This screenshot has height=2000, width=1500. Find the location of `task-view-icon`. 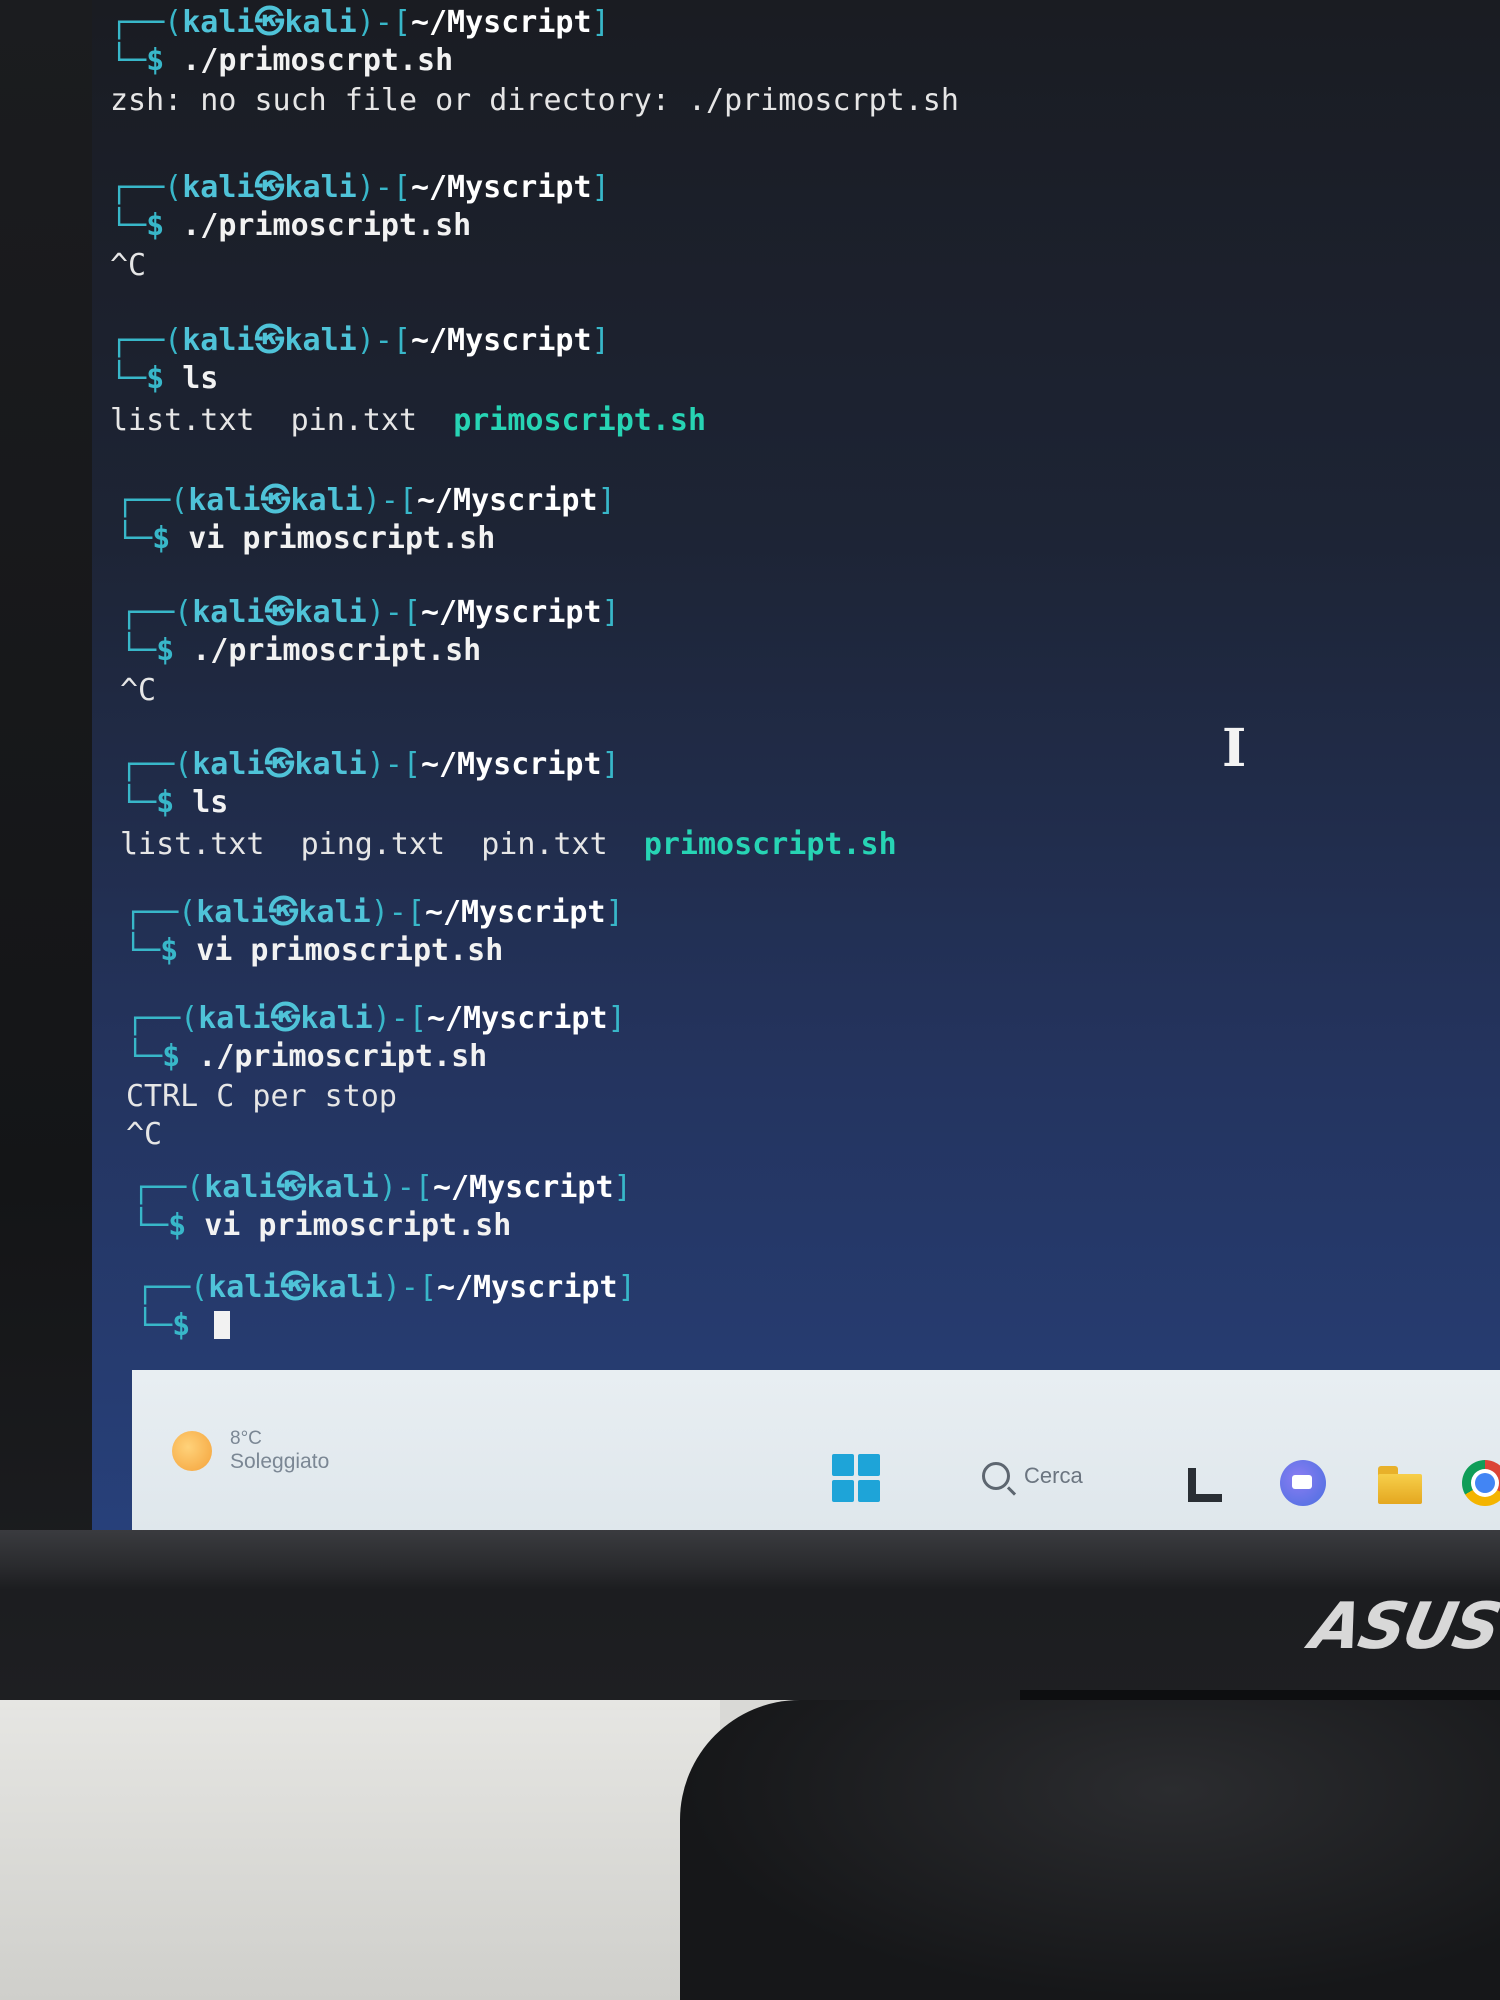

task-view-icon is located at coordinates (1205, 1483).